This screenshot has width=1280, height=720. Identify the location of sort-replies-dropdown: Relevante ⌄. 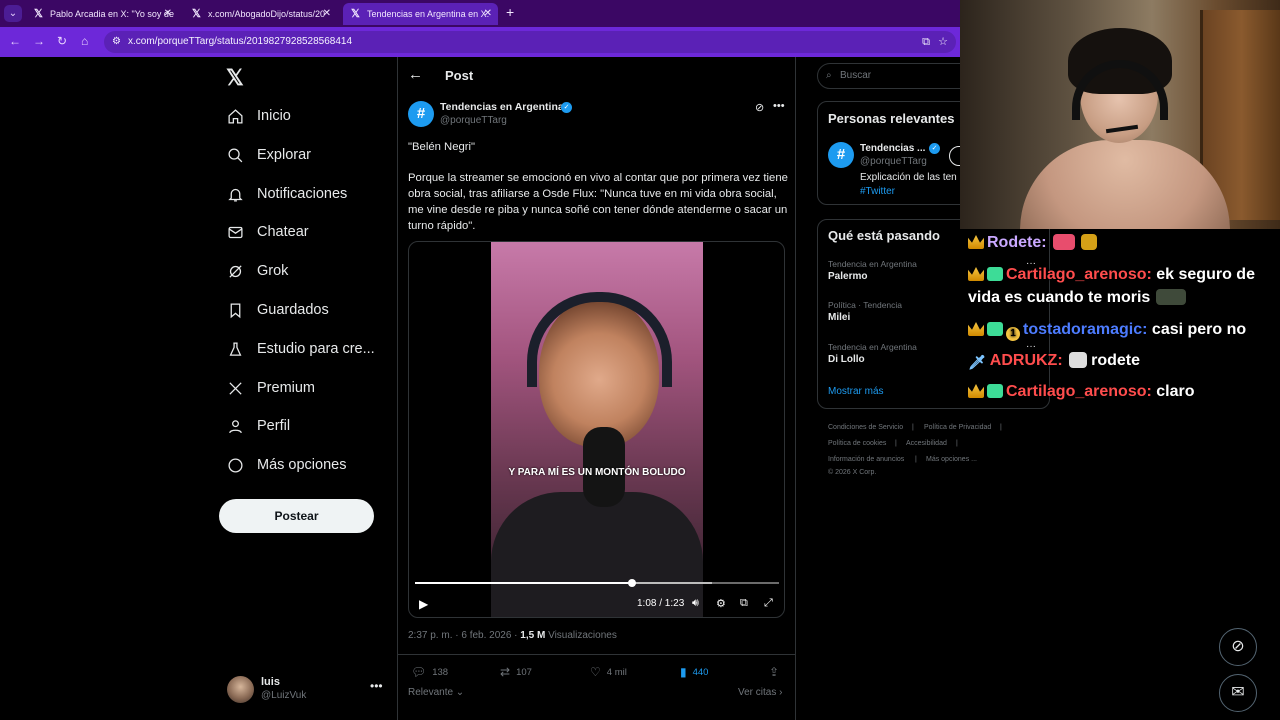
(436, 692).